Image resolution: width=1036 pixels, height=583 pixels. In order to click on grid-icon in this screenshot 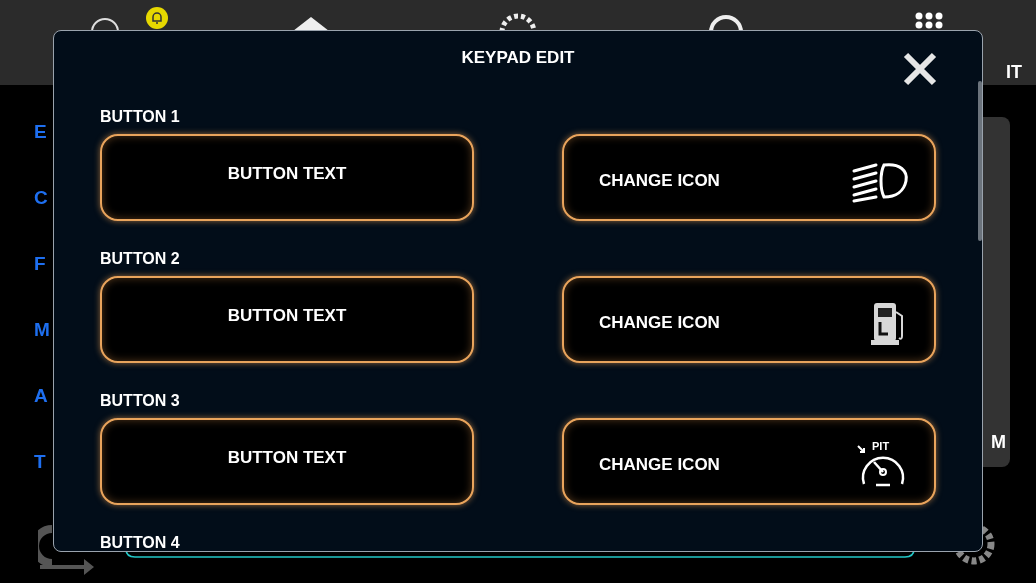, I will do `click(929, 21)`.